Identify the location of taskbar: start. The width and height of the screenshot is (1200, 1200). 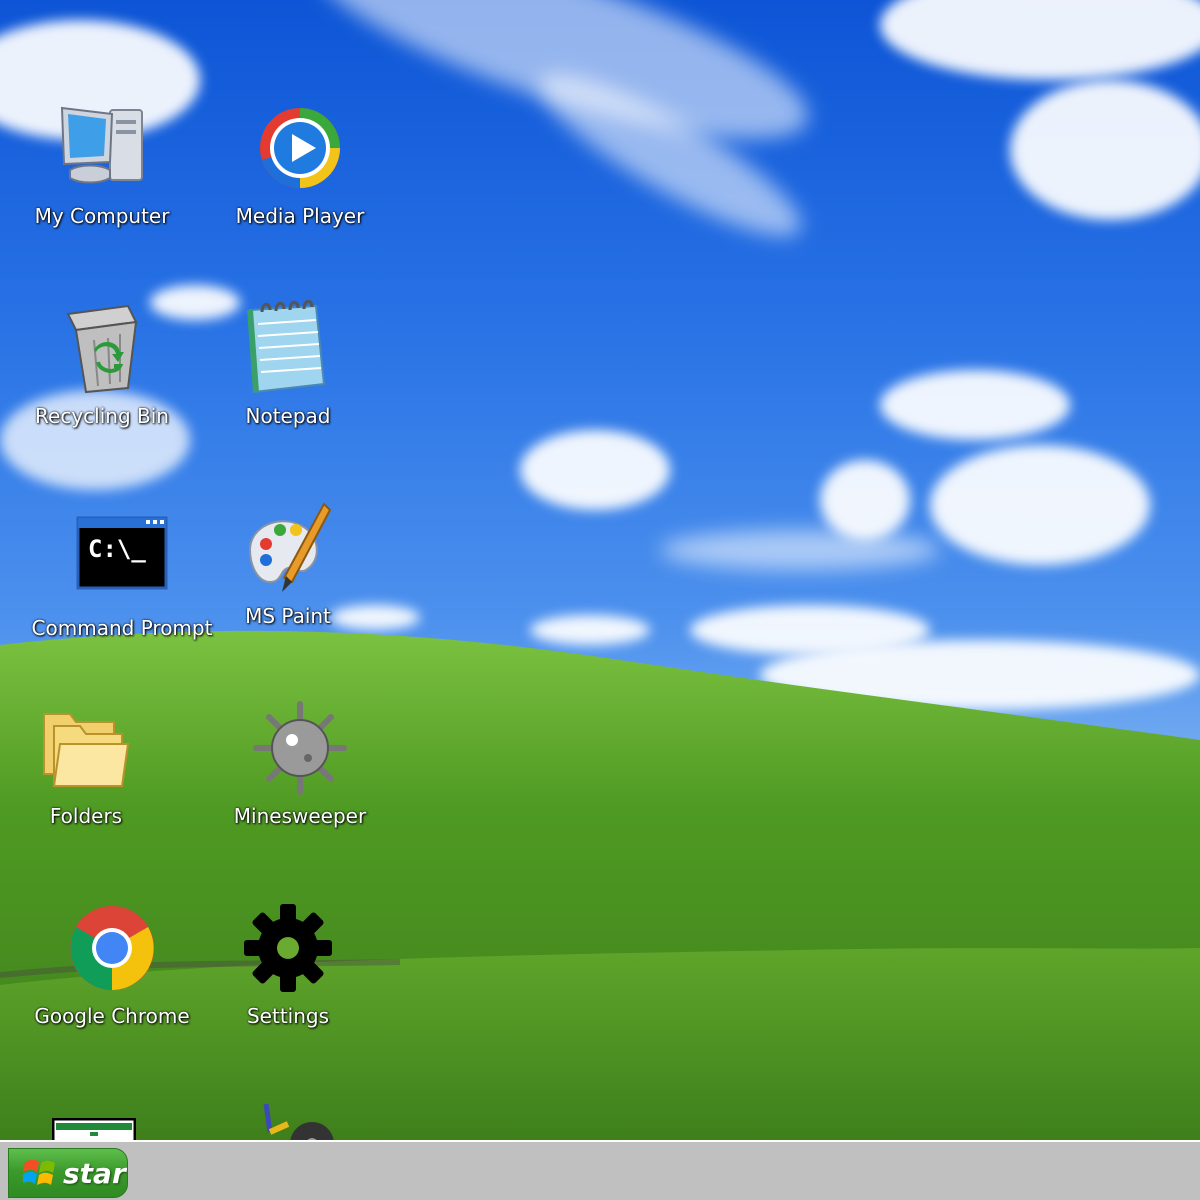
(600, 1170).